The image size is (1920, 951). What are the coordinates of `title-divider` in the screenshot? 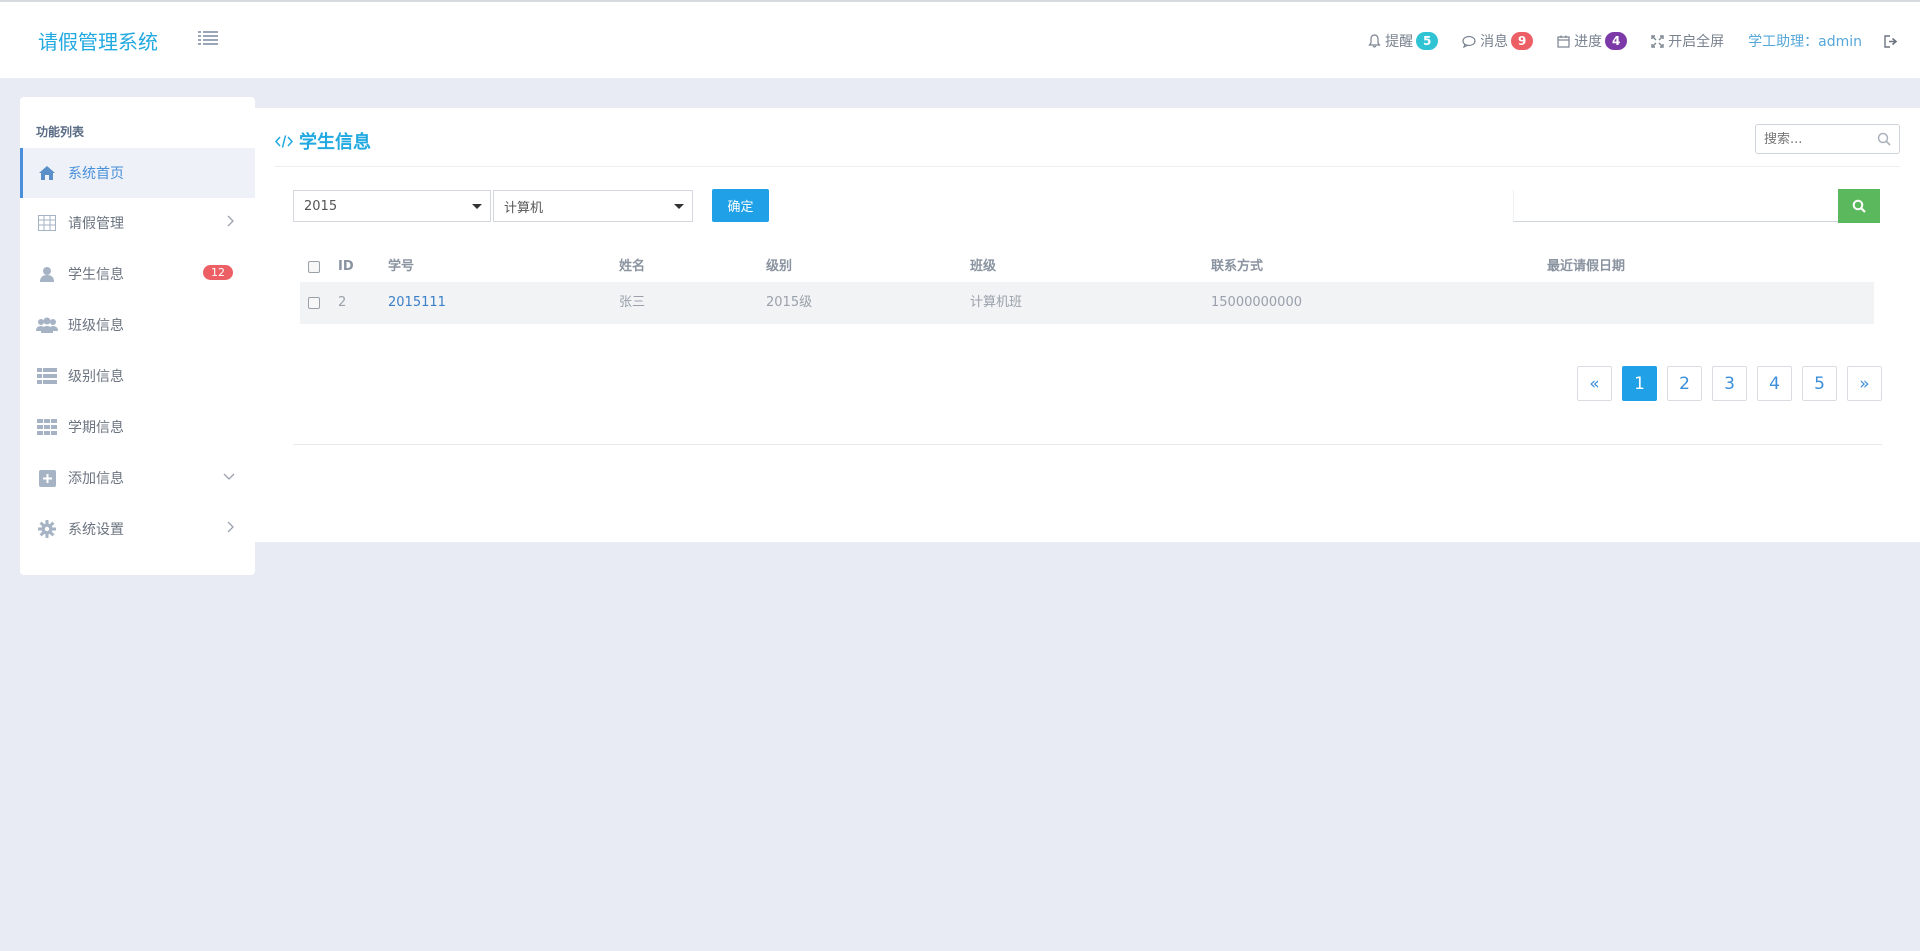 It's located at (1087, 166).